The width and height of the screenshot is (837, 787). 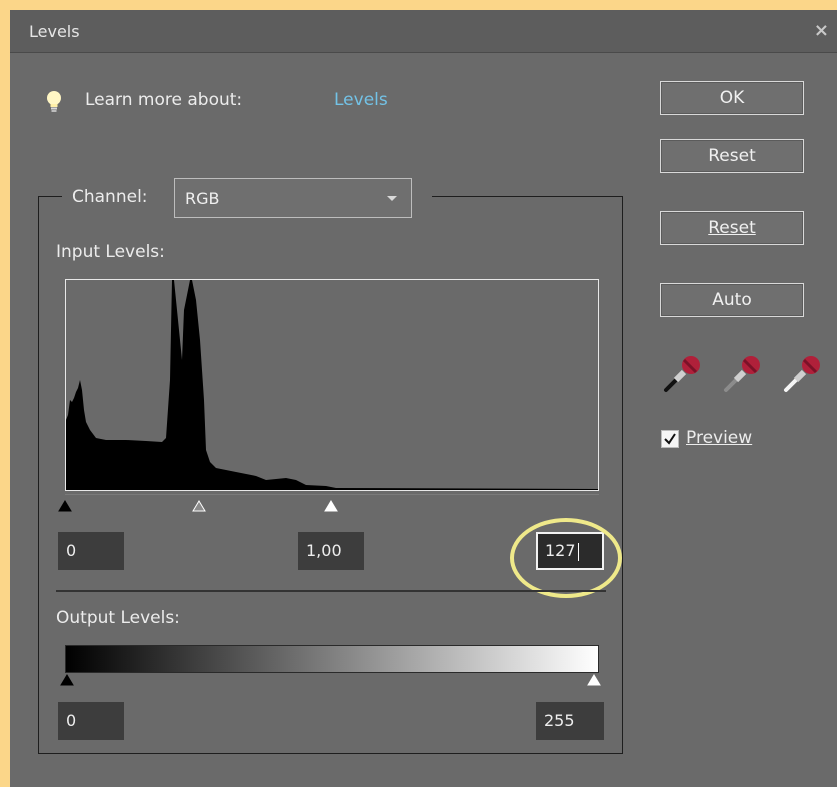 What do you see at coordinates (324, 550) in the screenshot?
I see `input-gamma-value: 1,00` at bounding box center [324, 550].